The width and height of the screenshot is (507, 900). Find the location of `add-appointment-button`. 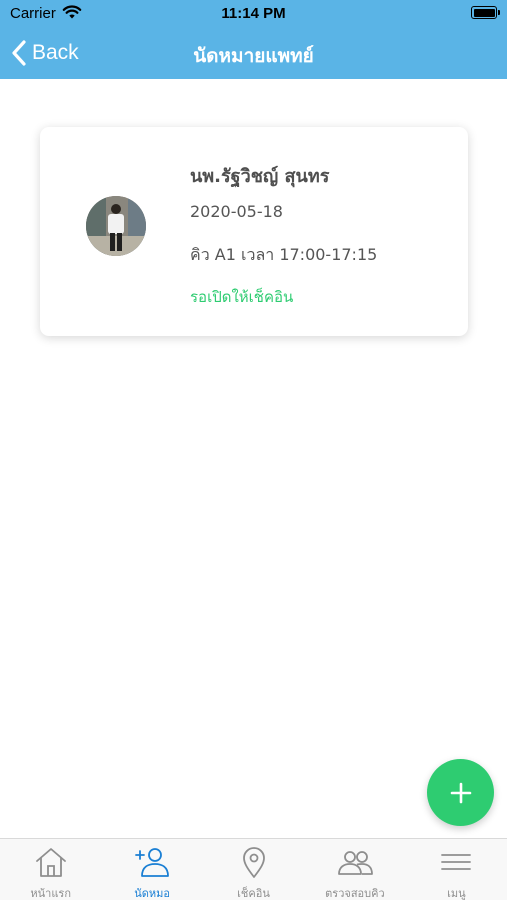

add-appointment-button is located at coordinates (460, 792).